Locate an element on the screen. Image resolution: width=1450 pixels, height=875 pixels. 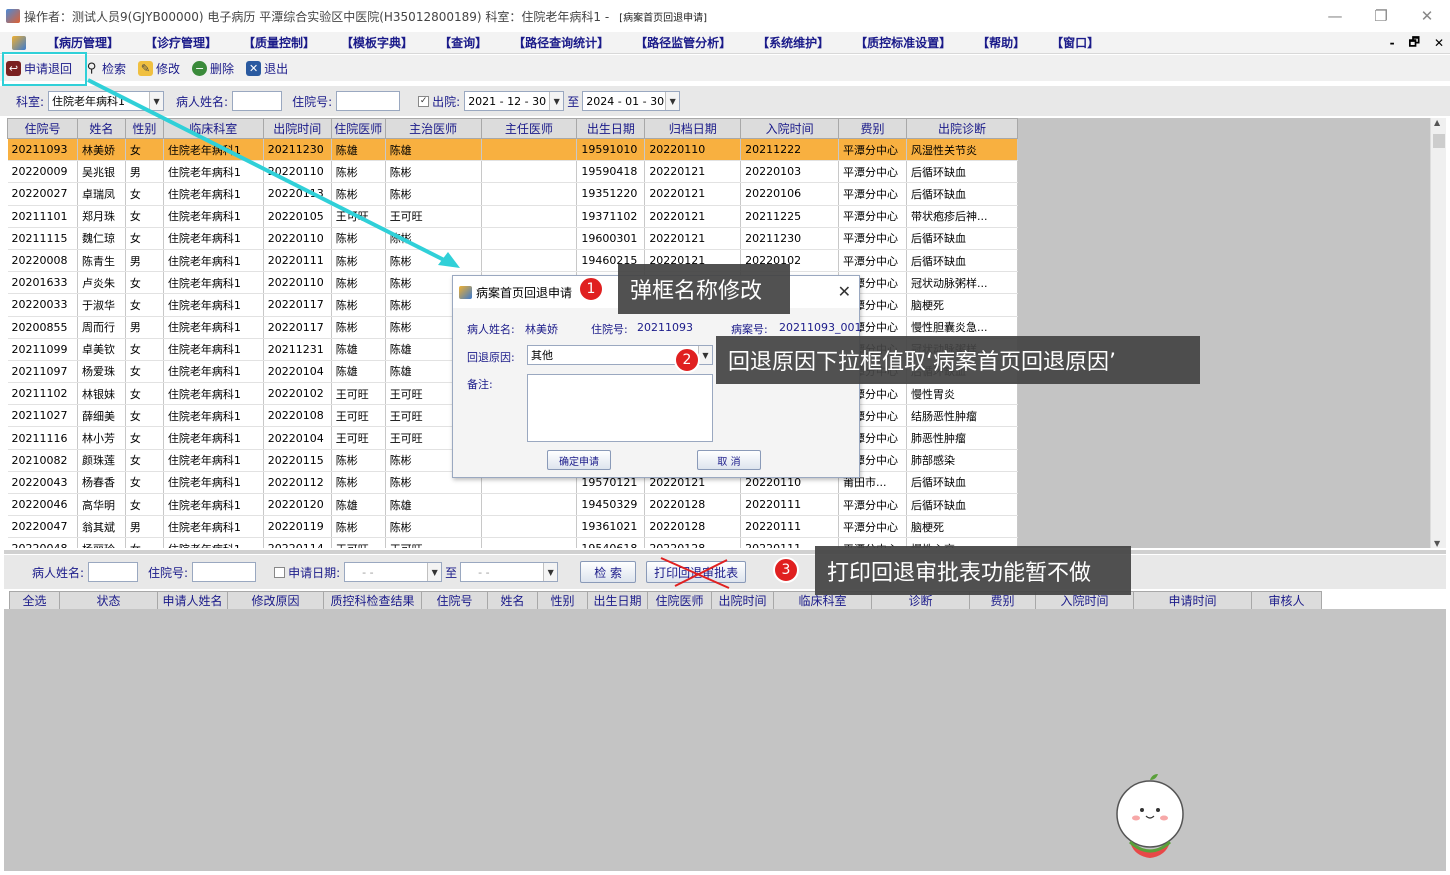
column-header: 全选 is located at coordinates (34, 600).